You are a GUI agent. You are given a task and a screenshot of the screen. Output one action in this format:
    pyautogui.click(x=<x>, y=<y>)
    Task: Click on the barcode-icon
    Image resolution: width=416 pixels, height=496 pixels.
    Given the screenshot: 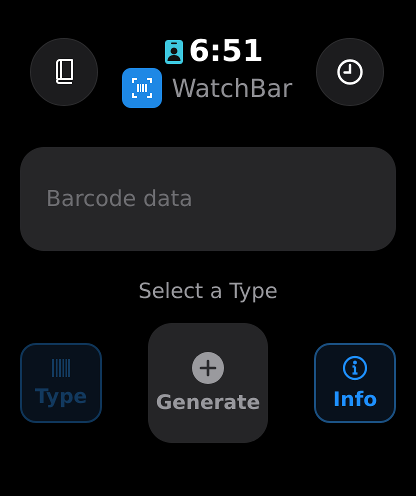 What is the action you would take?
    pyautogui.click(x=61, y=368)
    